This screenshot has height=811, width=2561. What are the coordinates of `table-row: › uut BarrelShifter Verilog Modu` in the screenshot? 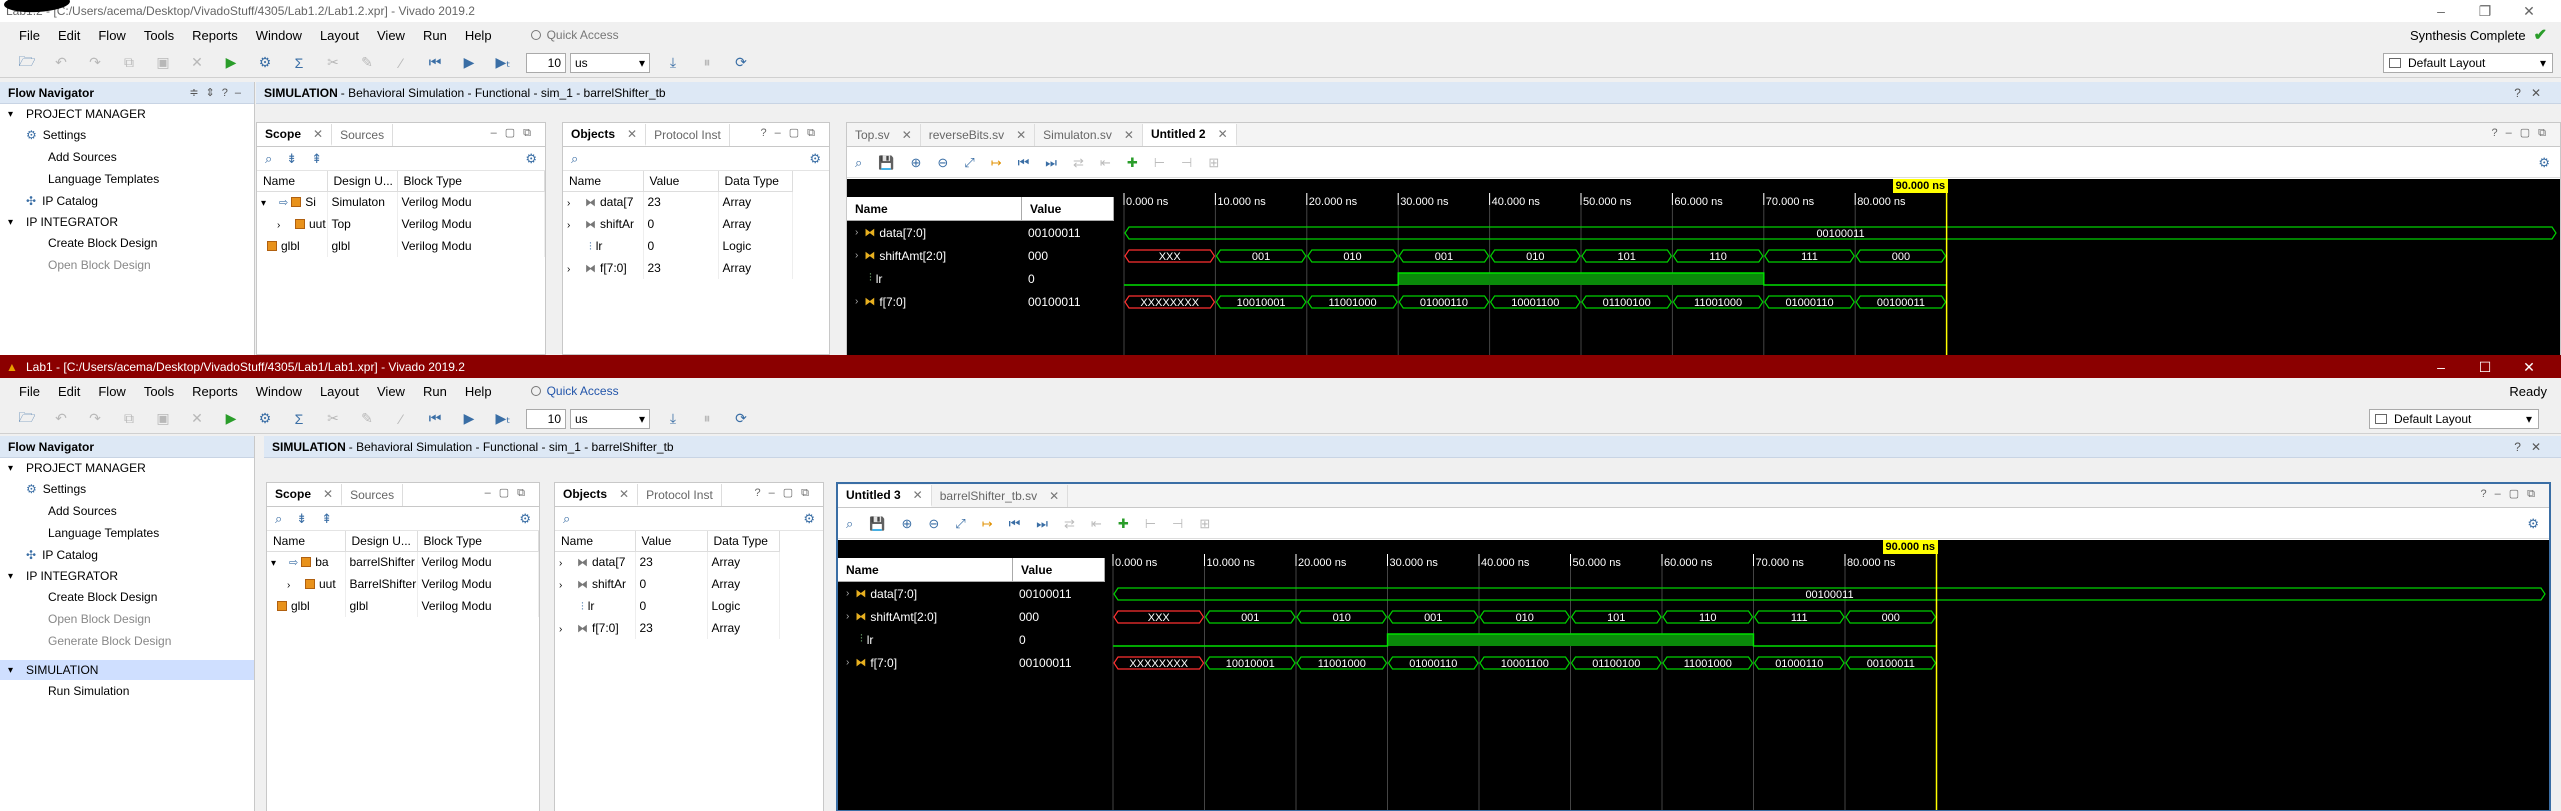 It's located at (403, 584).